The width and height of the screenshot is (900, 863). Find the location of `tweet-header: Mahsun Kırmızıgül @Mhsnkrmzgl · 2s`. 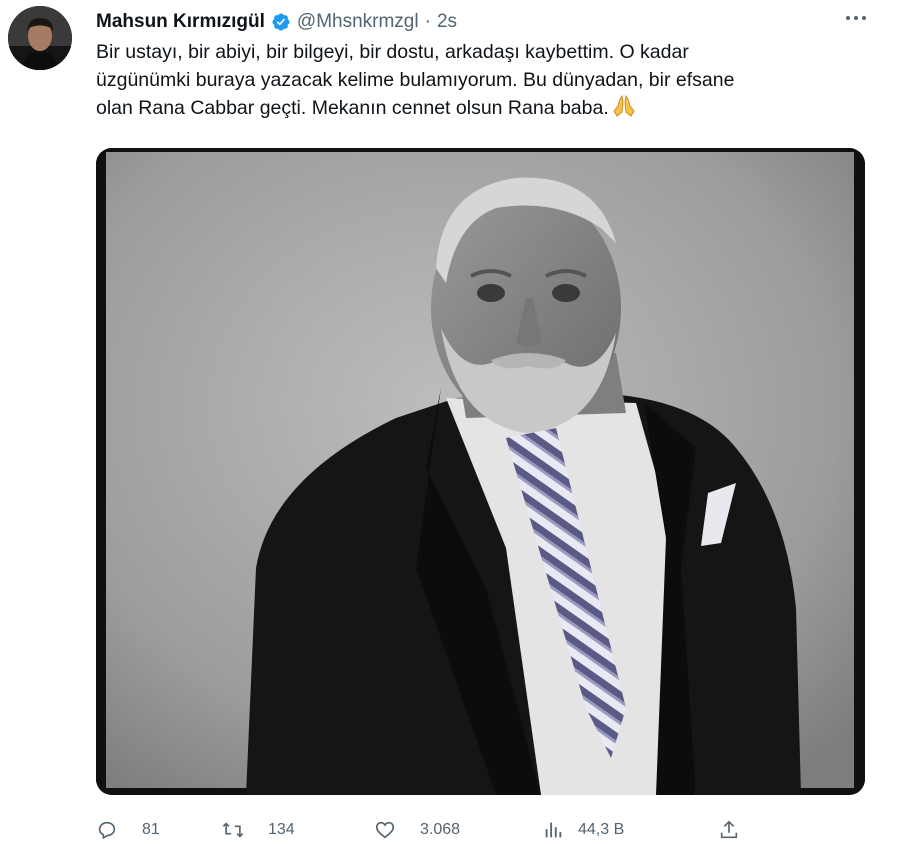

tweet-header: Mahsun Kırmızıgül @Mhsnkrmzgl · 2s is located at coordinates (276, 22).